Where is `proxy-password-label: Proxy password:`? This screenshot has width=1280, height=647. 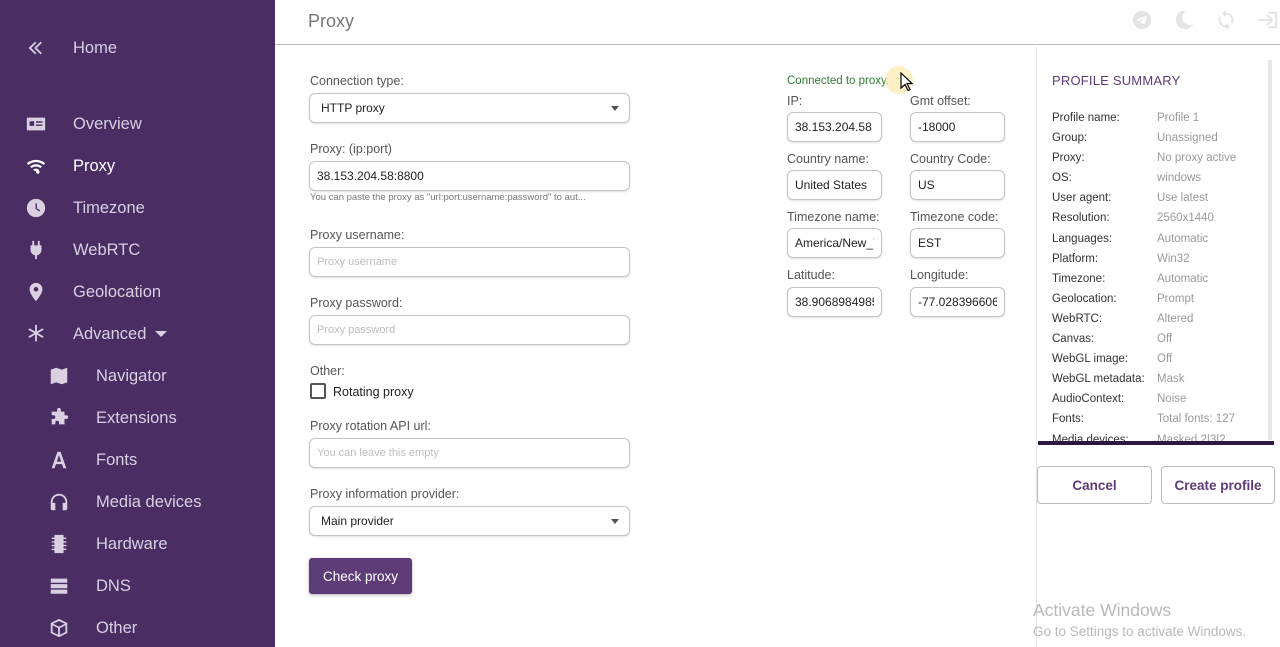 proxy-password-label: Proxy password: is located at coordinates (356, 303).